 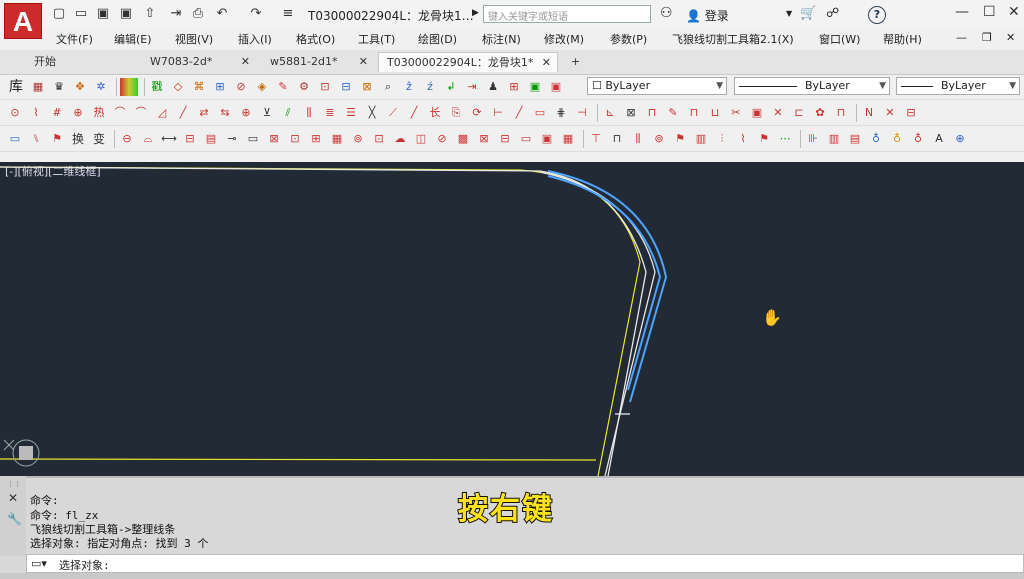 What do you see at coordinates (577, 62) in the screenshot?
I see `new-tab-button: +` at bounding box center [577, 62].